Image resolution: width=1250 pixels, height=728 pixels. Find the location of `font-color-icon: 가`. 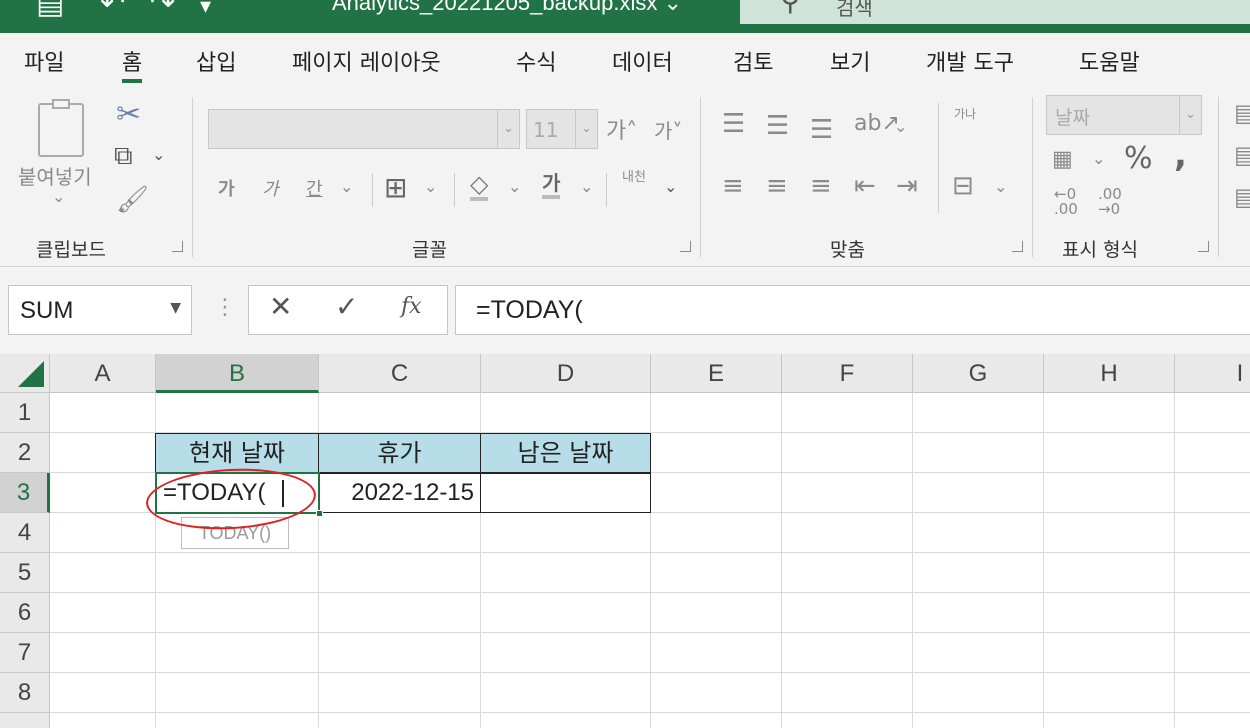

font-color-icon: 가 is located at coordinates (551, 185).